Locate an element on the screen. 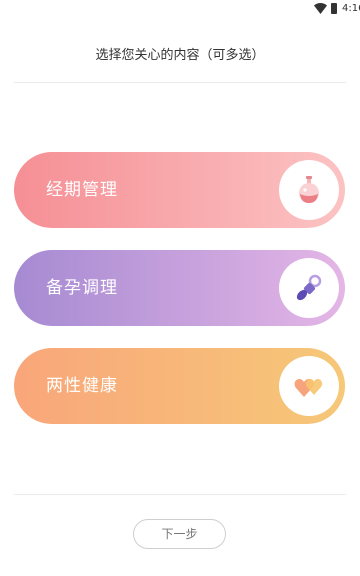 Image resolution: width=360 pixels, height=576 pixels. option-label: 两性健康 is located at coordinates (82, 386).